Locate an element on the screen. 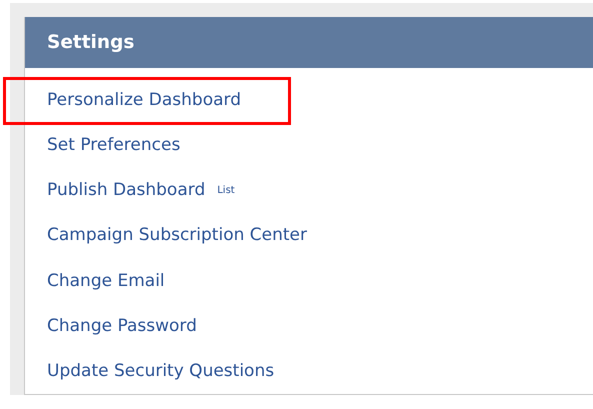 The image size is (593, 409). settings-link: Change Password is located at coordinates (122, 326).